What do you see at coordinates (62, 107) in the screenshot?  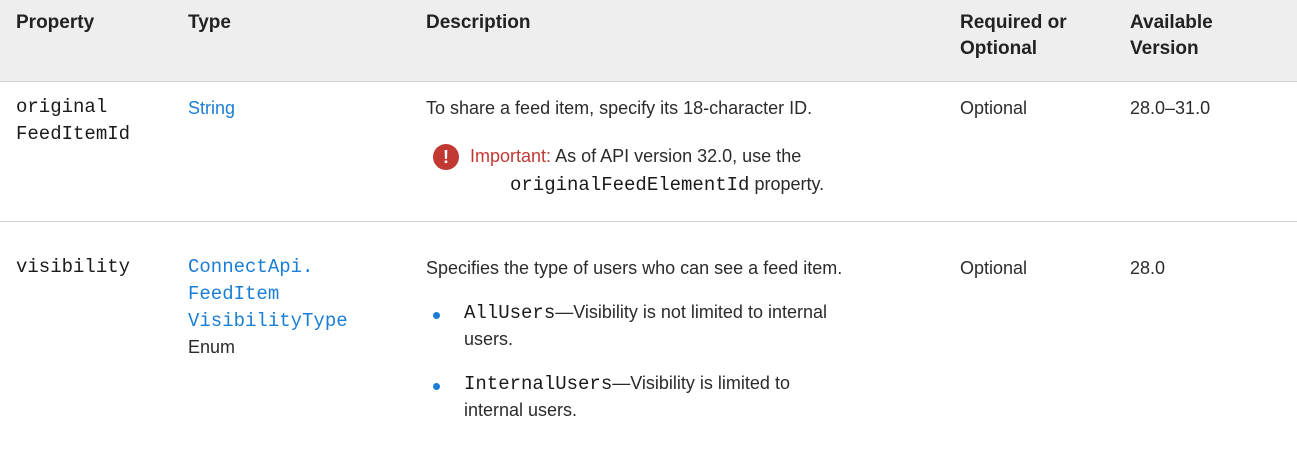 I see `property-name-line1: original` at bounding box center [62, 107].